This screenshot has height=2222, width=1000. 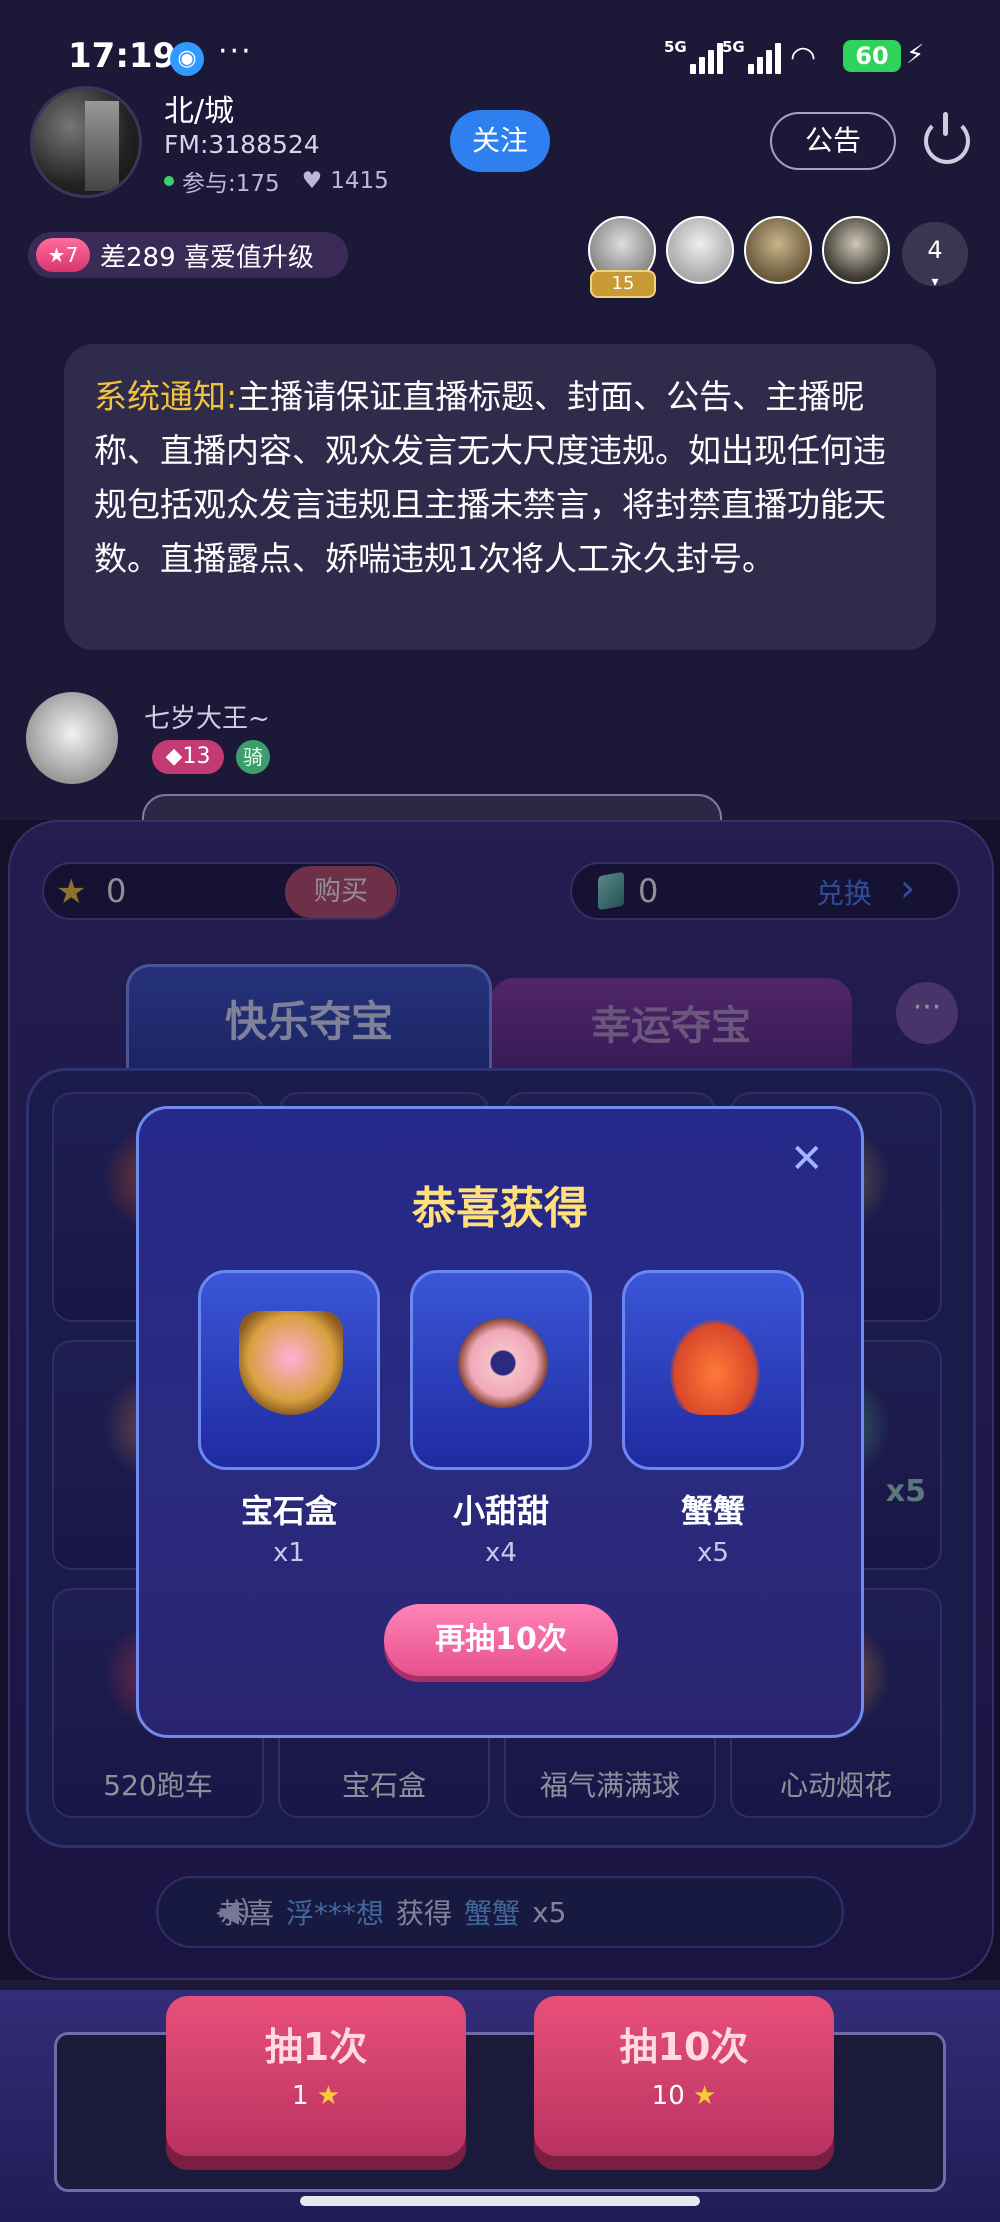 I want to click on charging-icon: ⚡, so click(x=915, y=55).